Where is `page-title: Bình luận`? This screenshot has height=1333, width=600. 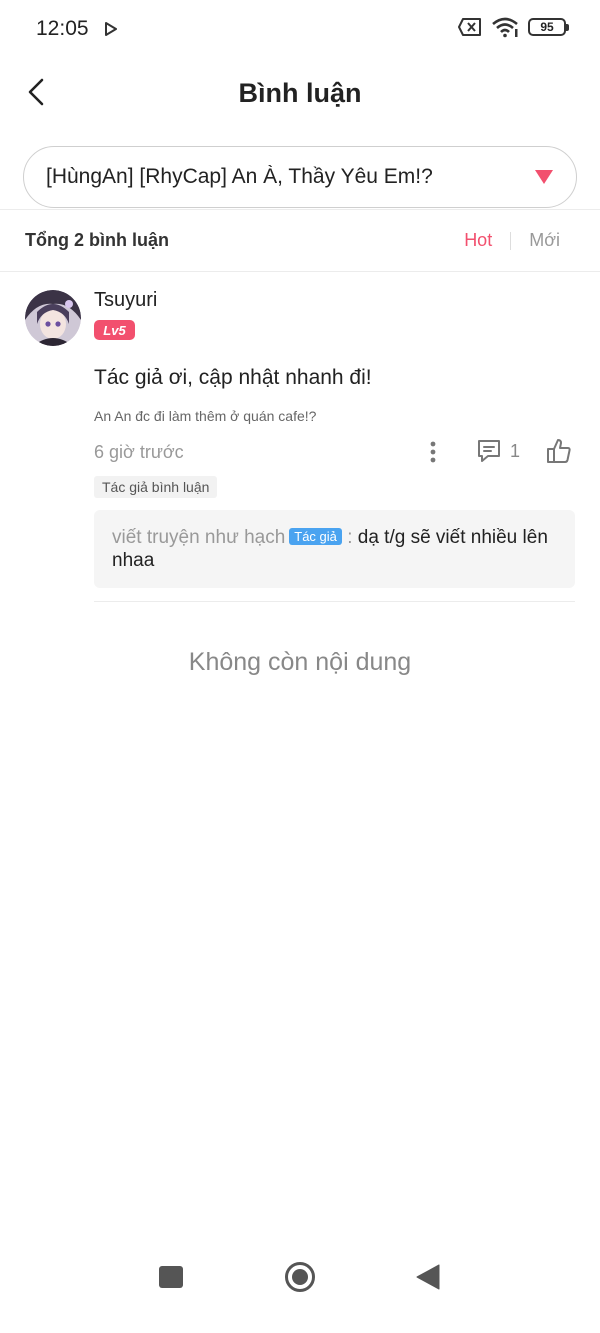 page-title: Bình luận is located at coordinates (300, 93).